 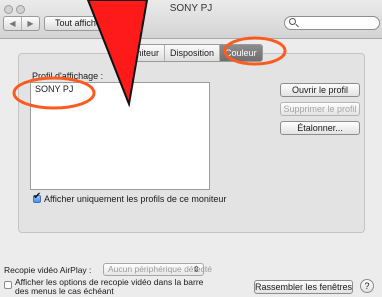 I want to click on display-profile-label: Profil d'affichage :, so click(x=68, y=76).